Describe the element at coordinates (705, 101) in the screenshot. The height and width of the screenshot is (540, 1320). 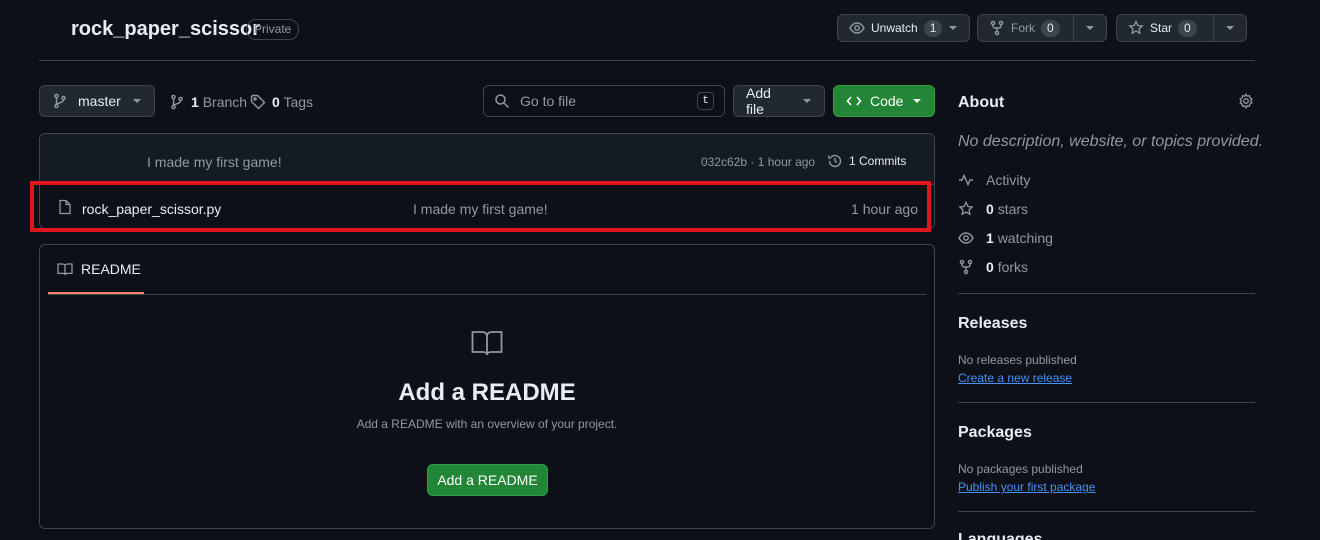
I see `keyboard-shortcut: t` at that location.